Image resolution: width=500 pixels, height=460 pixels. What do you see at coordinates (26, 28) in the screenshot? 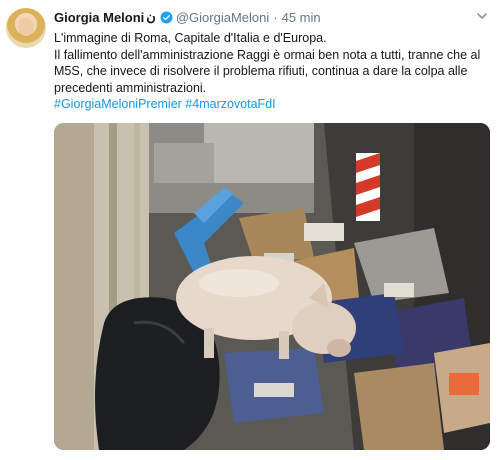
I see `avatar` at bounding box center [26, 28].